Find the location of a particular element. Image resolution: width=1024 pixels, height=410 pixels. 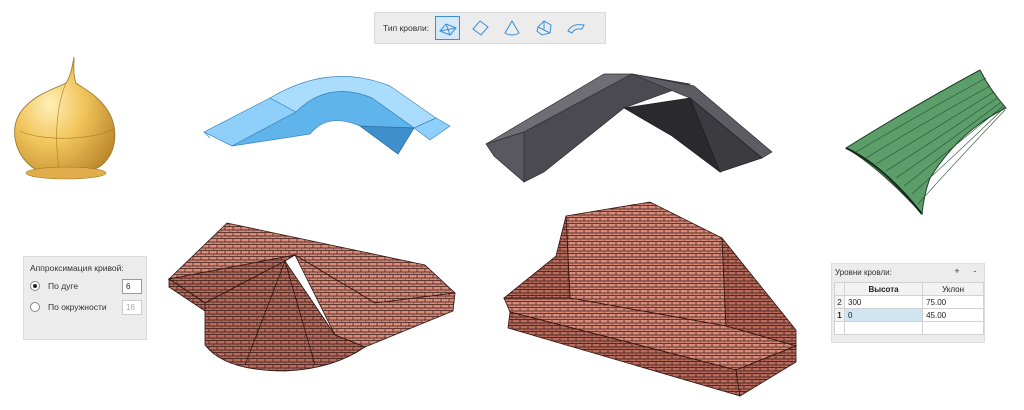

roof-type-cone-button is located at coordinates (511, 28).